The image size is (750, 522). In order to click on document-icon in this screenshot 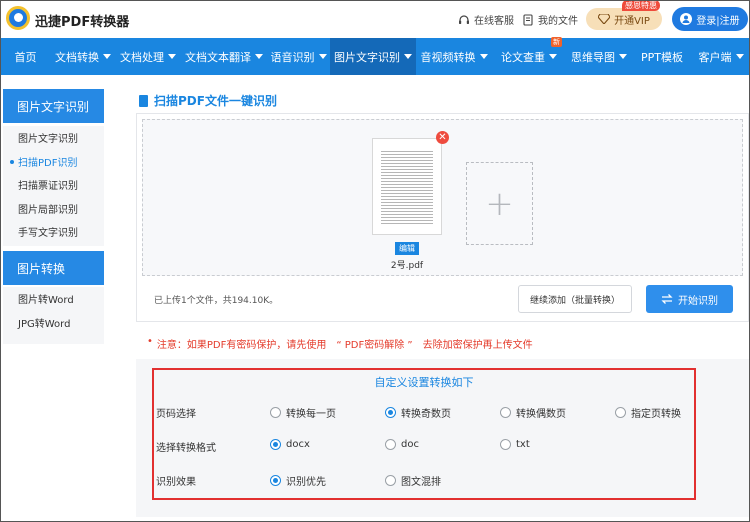, I will do `click(143, 100)`.